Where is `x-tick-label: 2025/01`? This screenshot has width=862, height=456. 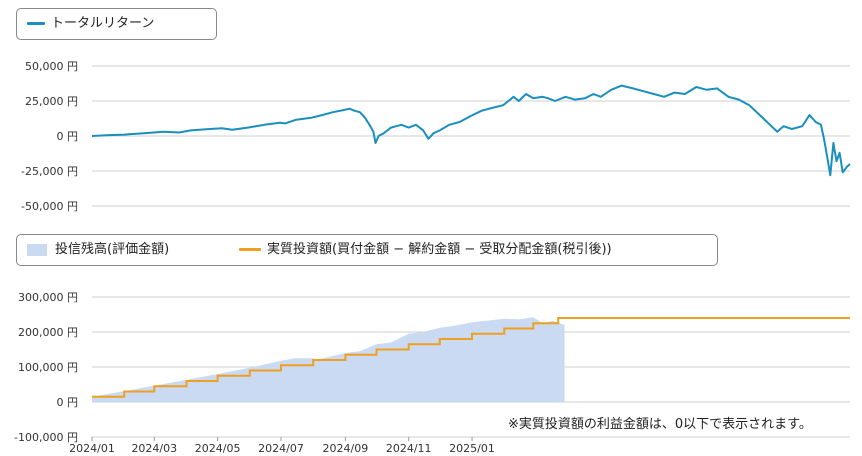
x-tick-label: 2025/01 is located at coordinates (472, 448).